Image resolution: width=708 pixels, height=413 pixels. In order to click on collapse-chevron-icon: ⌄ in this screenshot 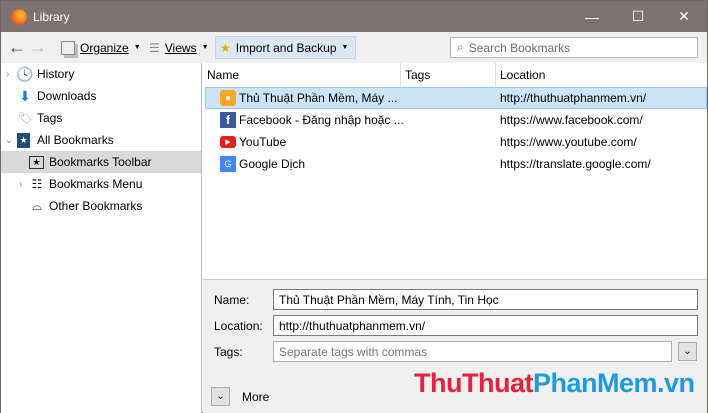, I will do `click(9, 140)`.